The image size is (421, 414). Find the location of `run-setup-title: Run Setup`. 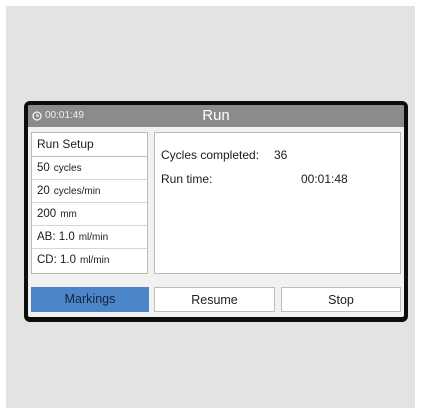

run-setup-title: Run Setup is located at coordinates (89, 145).